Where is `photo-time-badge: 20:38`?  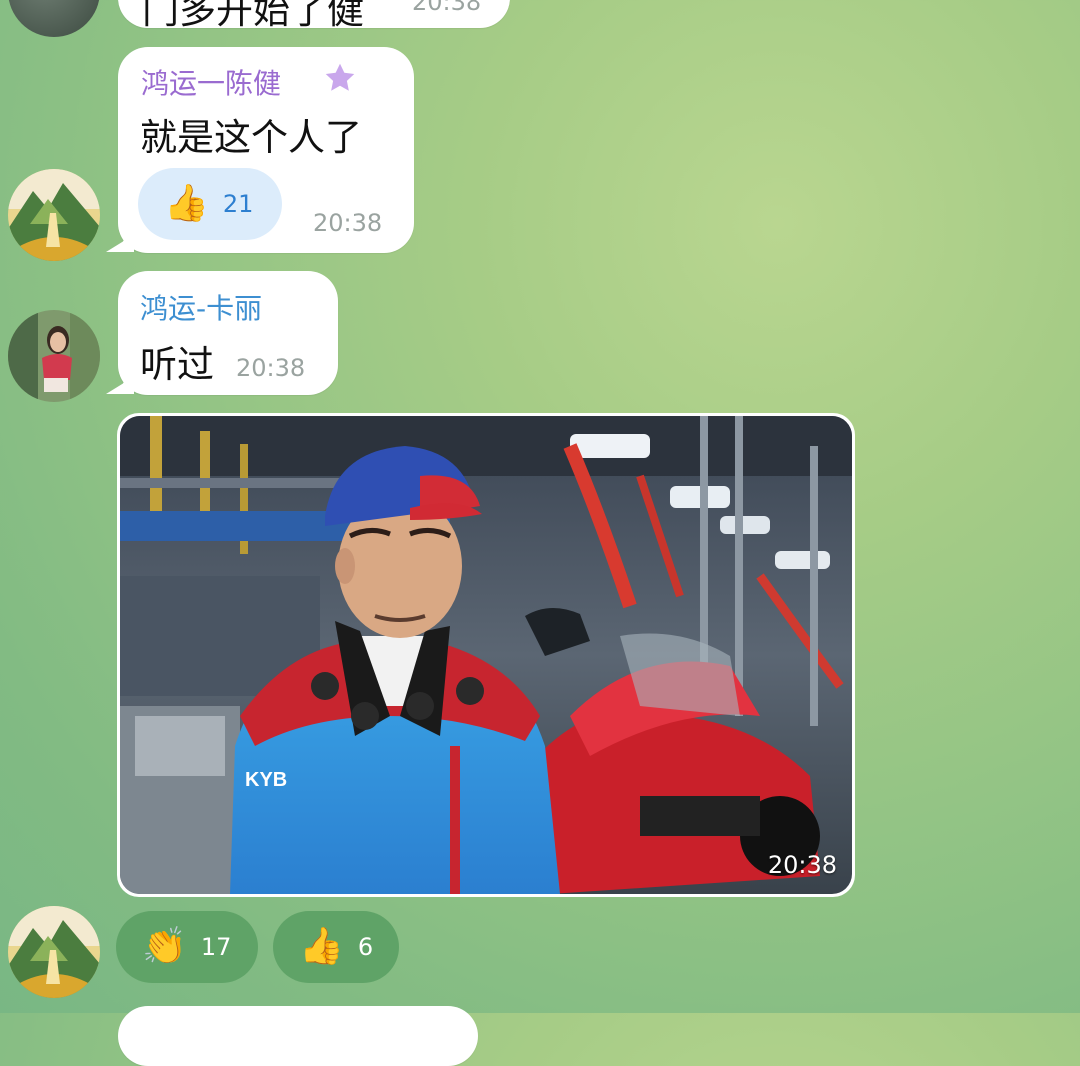 photo-time-badge: 20:38 is located at coordinates (802, 865).